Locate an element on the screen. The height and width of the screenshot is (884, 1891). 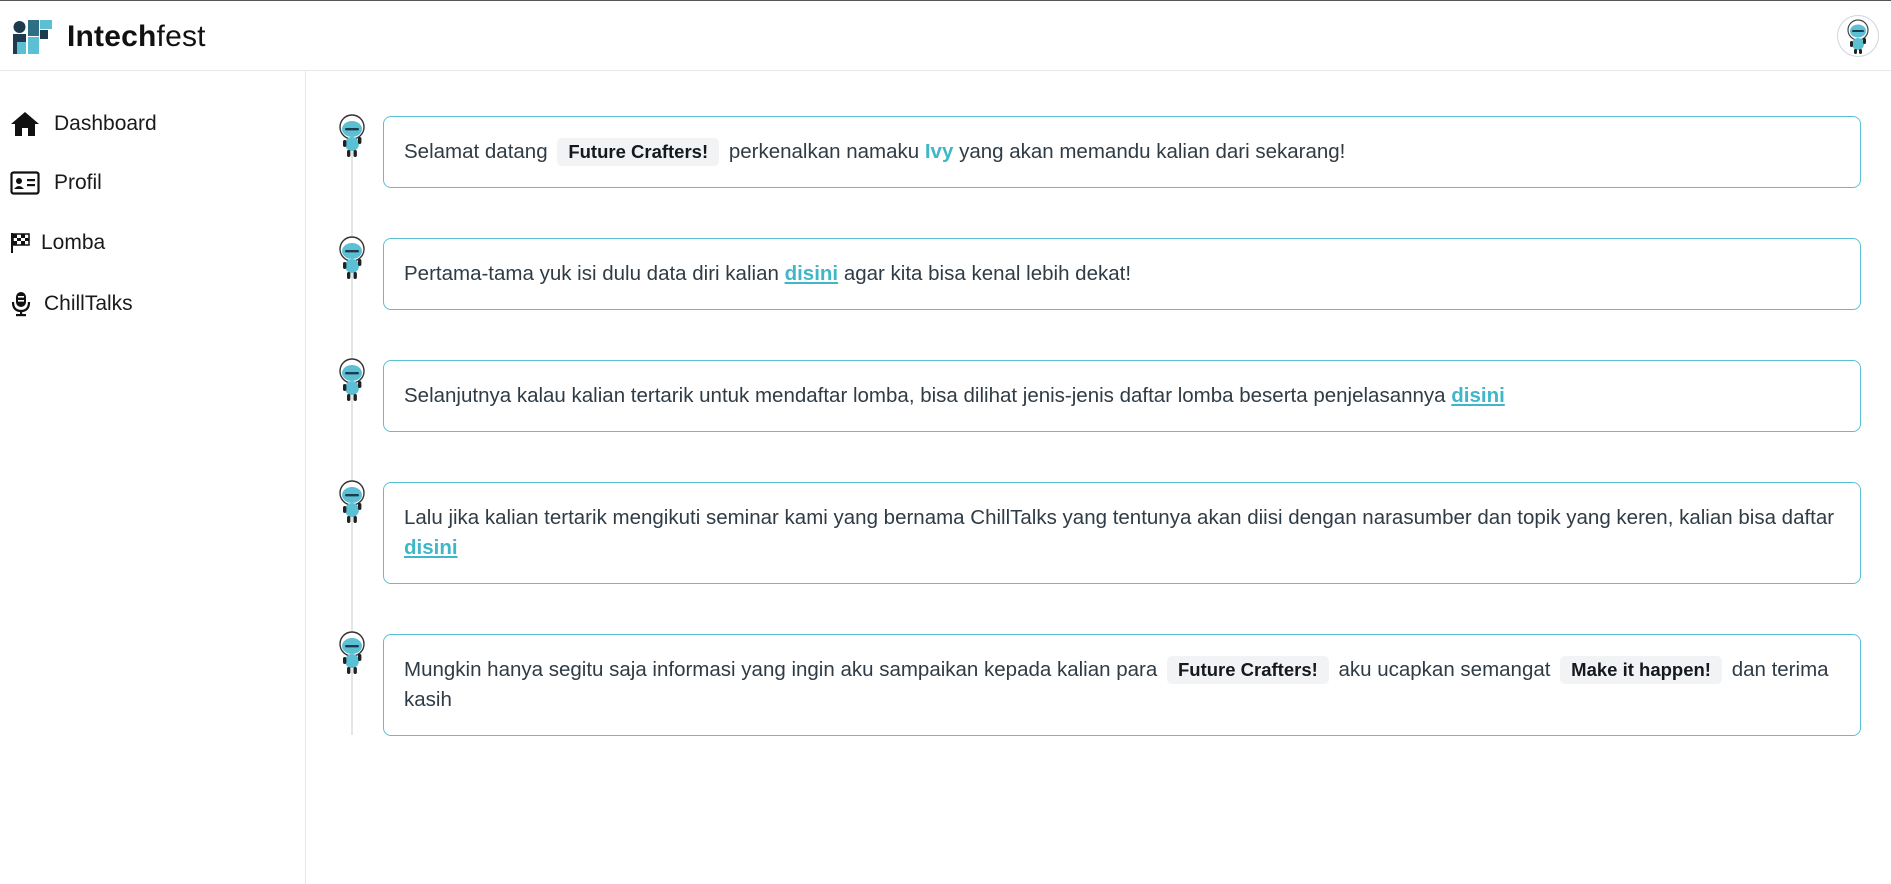
sidebar-item-lomba: Lomba is located at coordinates (57, 243).